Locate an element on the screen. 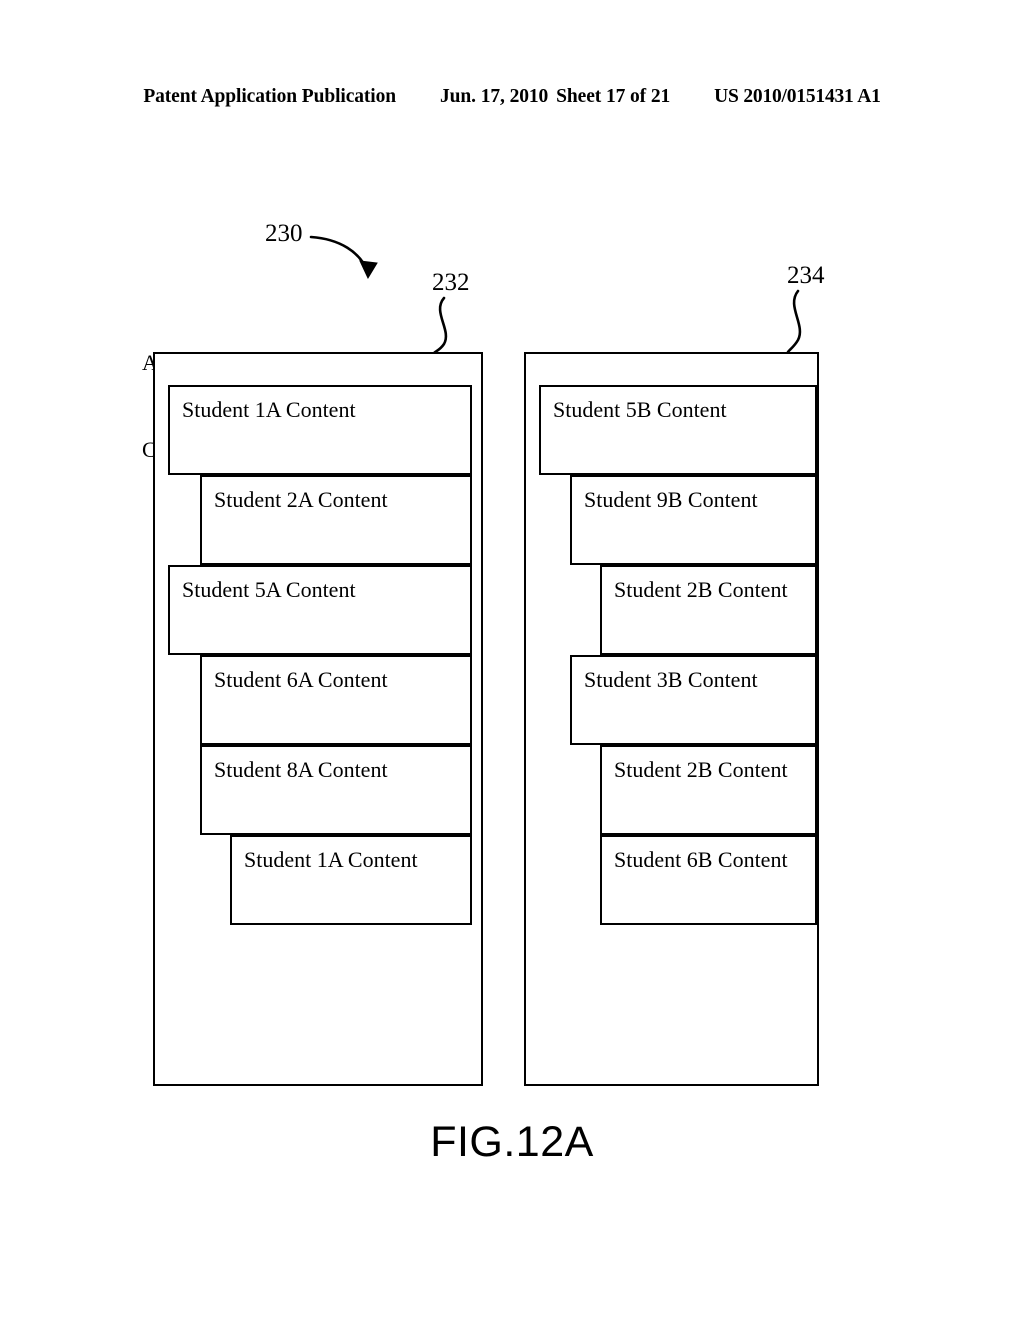  arrow-230-shaft is located at coordinates (339, 254).